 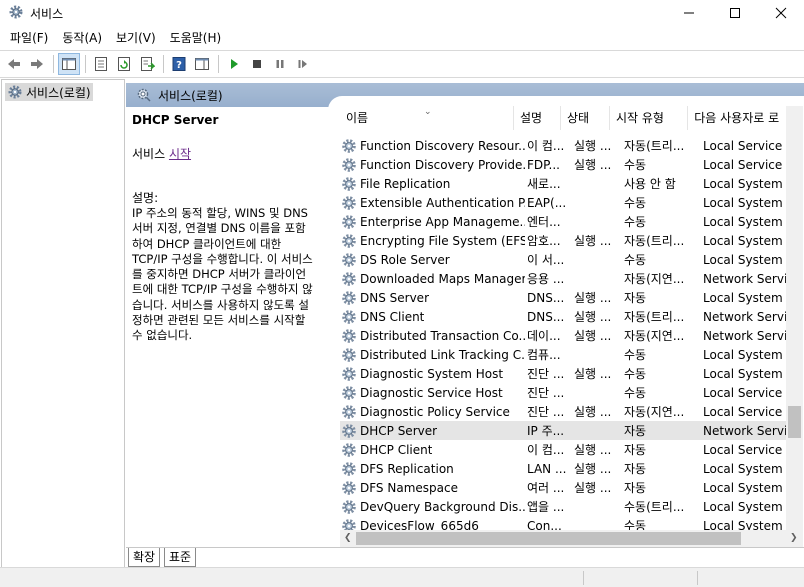 What do you see at coordinates (781, 13) in the screenshot?
I see `close-button` at bounding box center [781, 13].